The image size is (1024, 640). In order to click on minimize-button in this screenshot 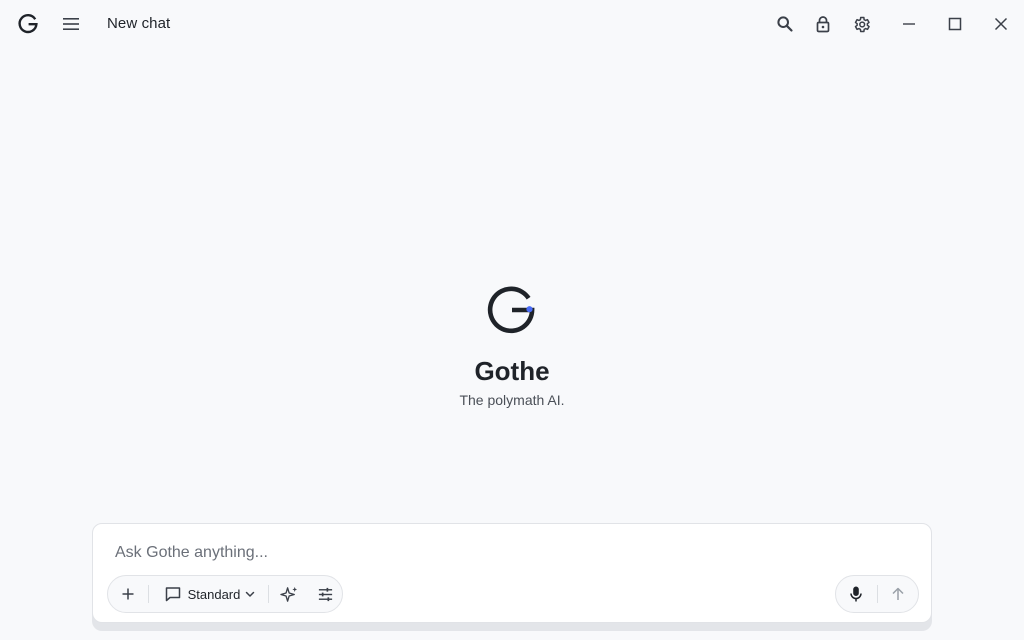, I will do `click(909, 24)`.